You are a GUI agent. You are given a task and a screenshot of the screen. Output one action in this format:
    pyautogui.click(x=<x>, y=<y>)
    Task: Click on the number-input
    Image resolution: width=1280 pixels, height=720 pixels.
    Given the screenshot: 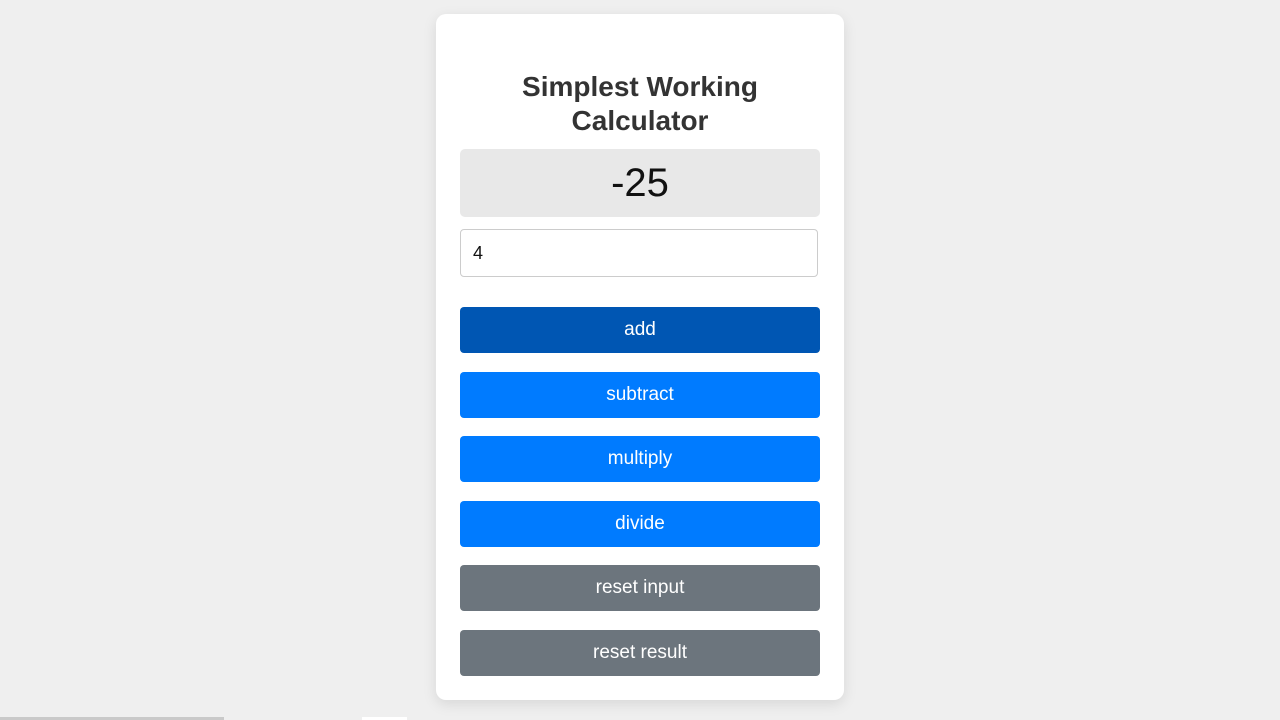 What is the action you would take?
    pyautogui.click(x=639, y=253)
    